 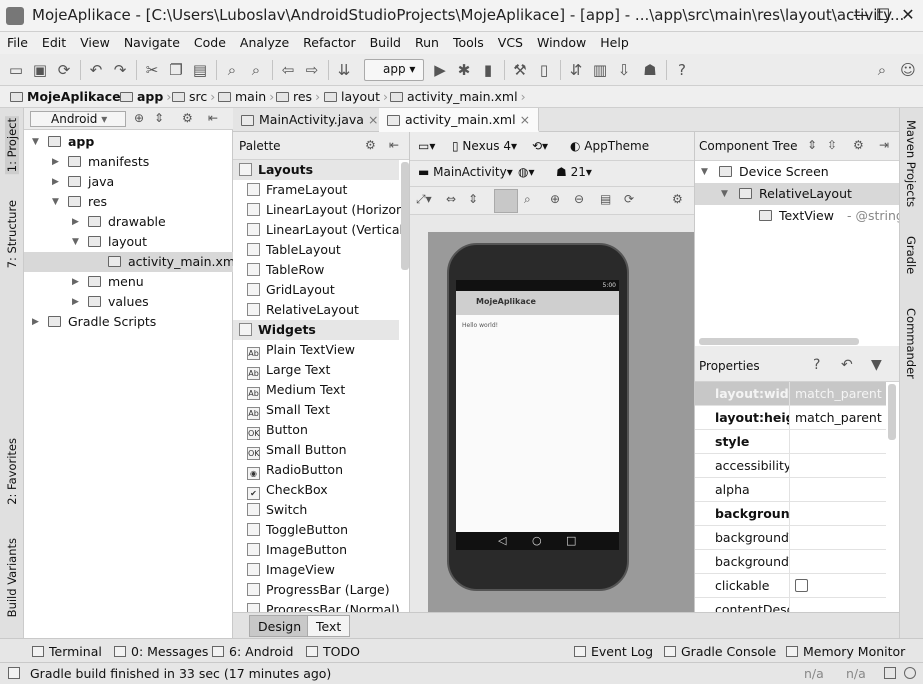 I want to click on locate-icon: ⊕, so click(x=139, y=118).